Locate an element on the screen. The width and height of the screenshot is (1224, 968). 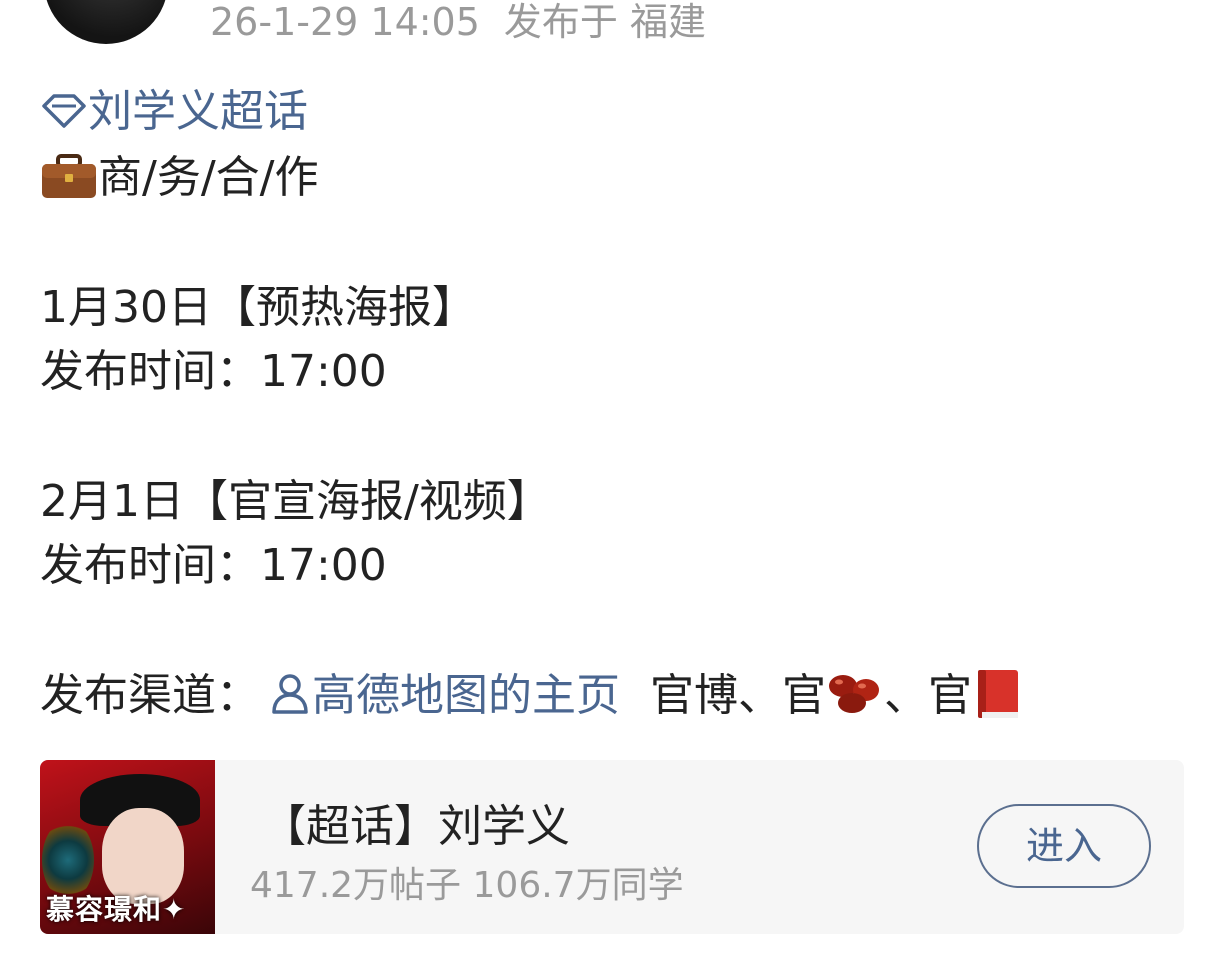
author-avatar is located at coordinates (106, 22).